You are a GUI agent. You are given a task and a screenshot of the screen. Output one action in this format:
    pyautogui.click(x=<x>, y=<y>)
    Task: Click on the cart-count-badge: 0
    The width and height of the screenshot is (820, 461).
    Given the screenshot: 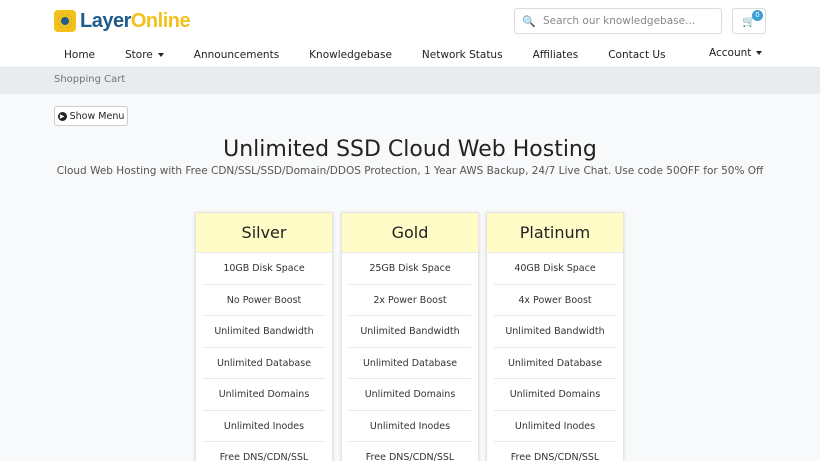 What is the action you would take?
    pyautogui.click(x=757, y=15)
    